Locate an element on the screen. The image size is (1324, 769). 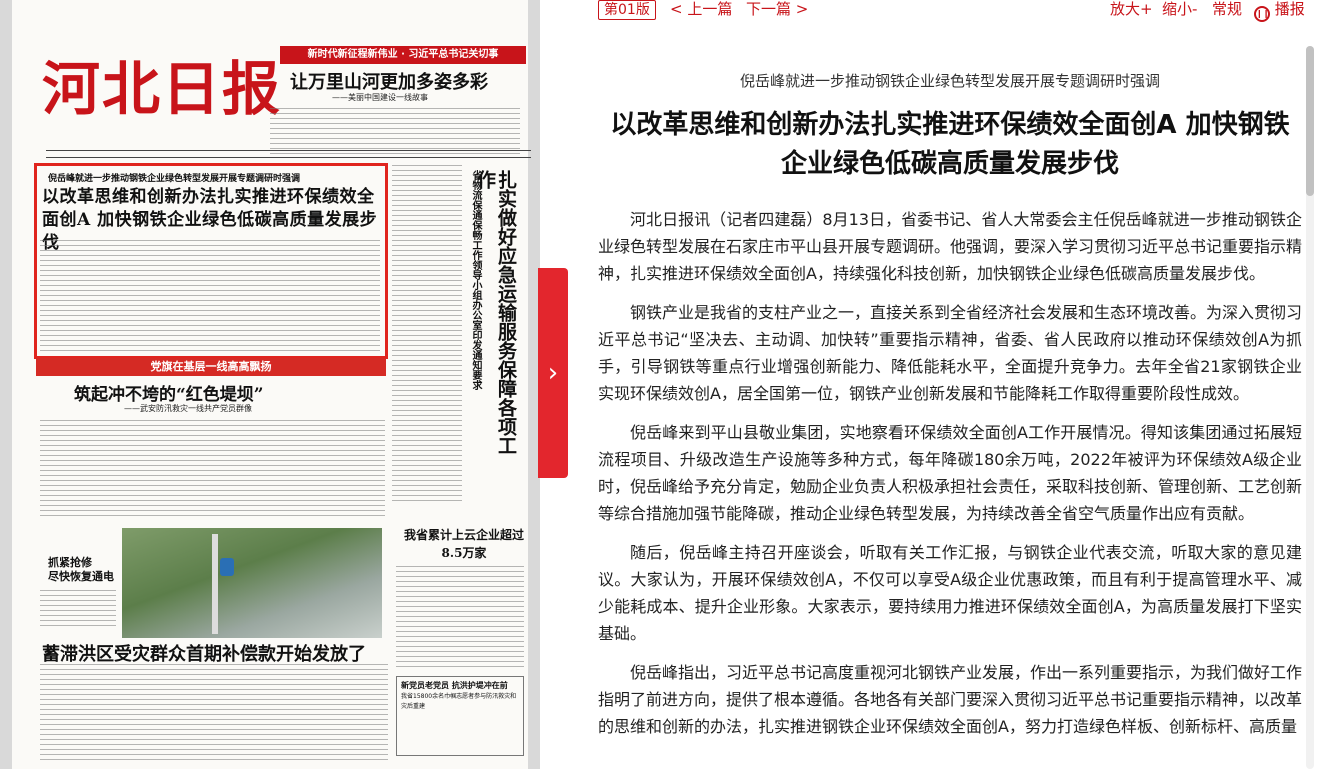
next-article-link: 下一篇 > is located at coordinates (777, 9).